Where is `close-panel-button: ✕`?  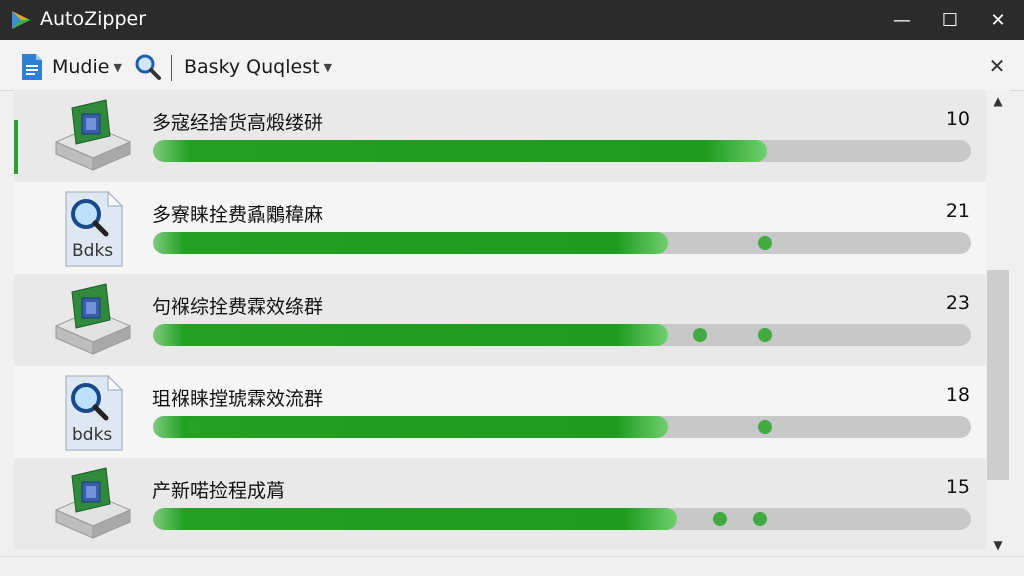
close-panel-button: ✕ is located at coordinates (997, 66).